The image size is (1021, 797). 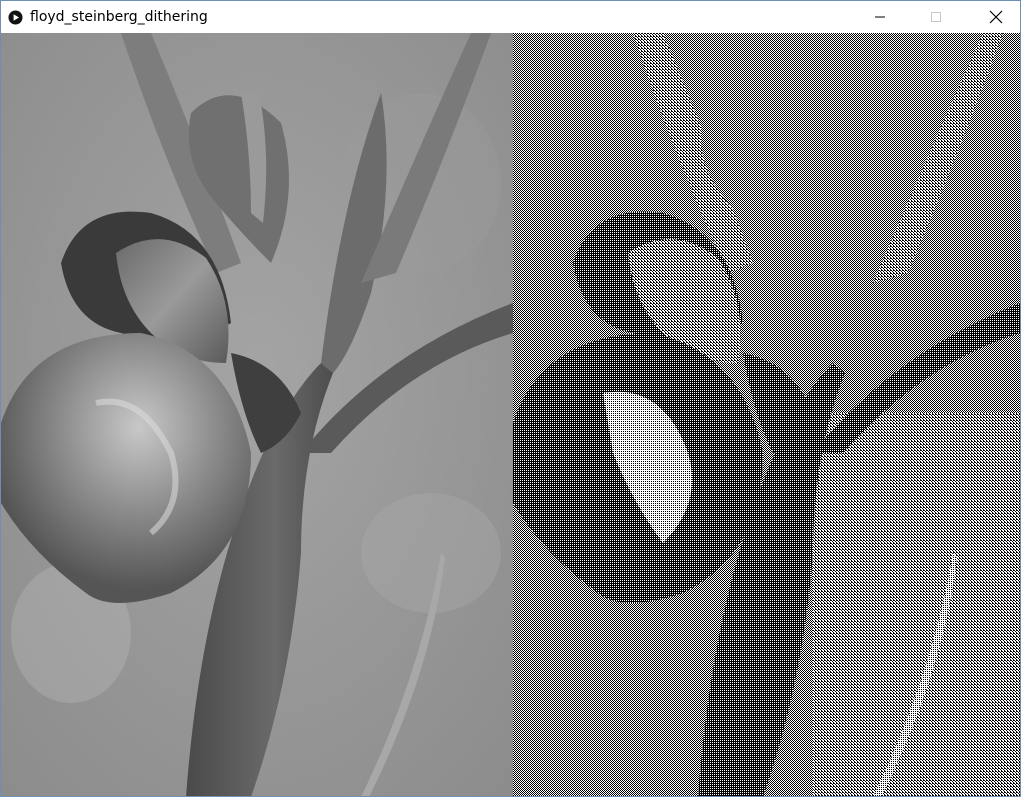 What do you see at coordinates (510, 17) in the screenshot?
I see `title-bar: floyd_steinberg_dithering` at bounding box center [510, 17].